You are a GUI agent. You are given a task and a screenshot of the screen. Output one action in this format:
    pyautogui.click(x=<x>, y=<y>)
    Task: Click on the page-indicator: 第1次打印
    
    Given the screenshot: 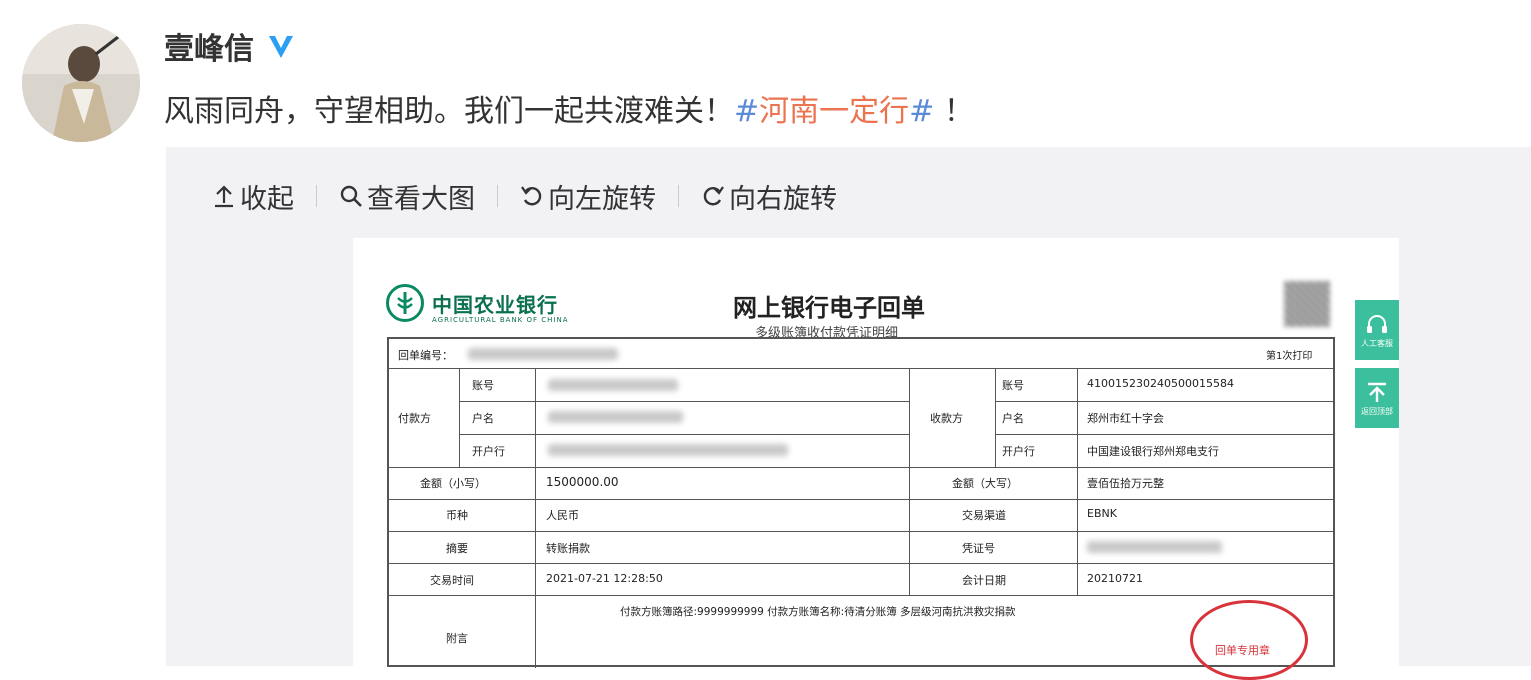 What is the action you would take?
    pyautogui.click(x=1289, y=356)
    